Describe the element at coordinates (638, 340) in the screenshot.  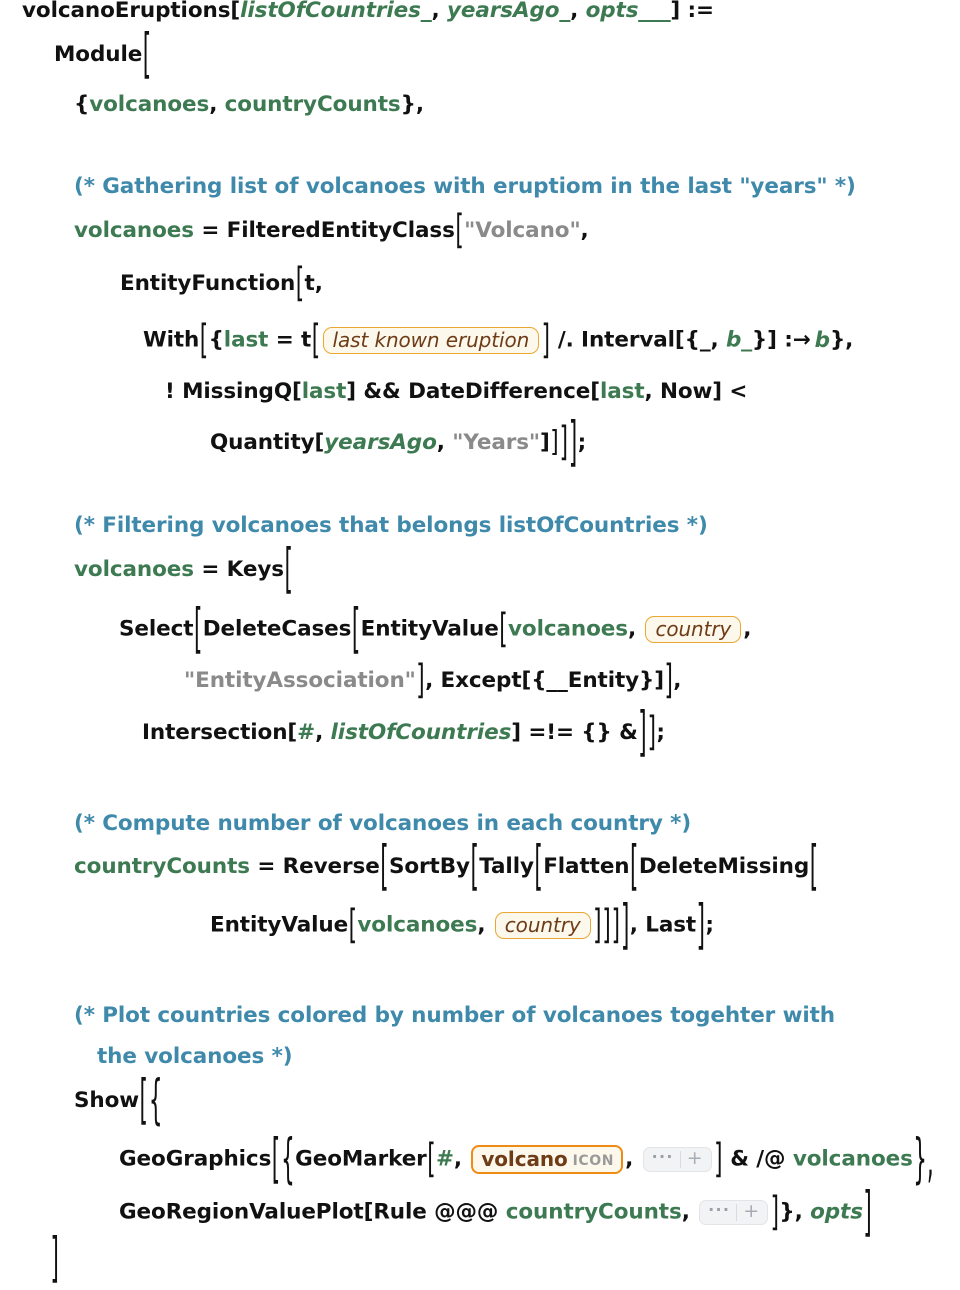
I see `replaceall-interval: /. Interval[{_,` at that location.